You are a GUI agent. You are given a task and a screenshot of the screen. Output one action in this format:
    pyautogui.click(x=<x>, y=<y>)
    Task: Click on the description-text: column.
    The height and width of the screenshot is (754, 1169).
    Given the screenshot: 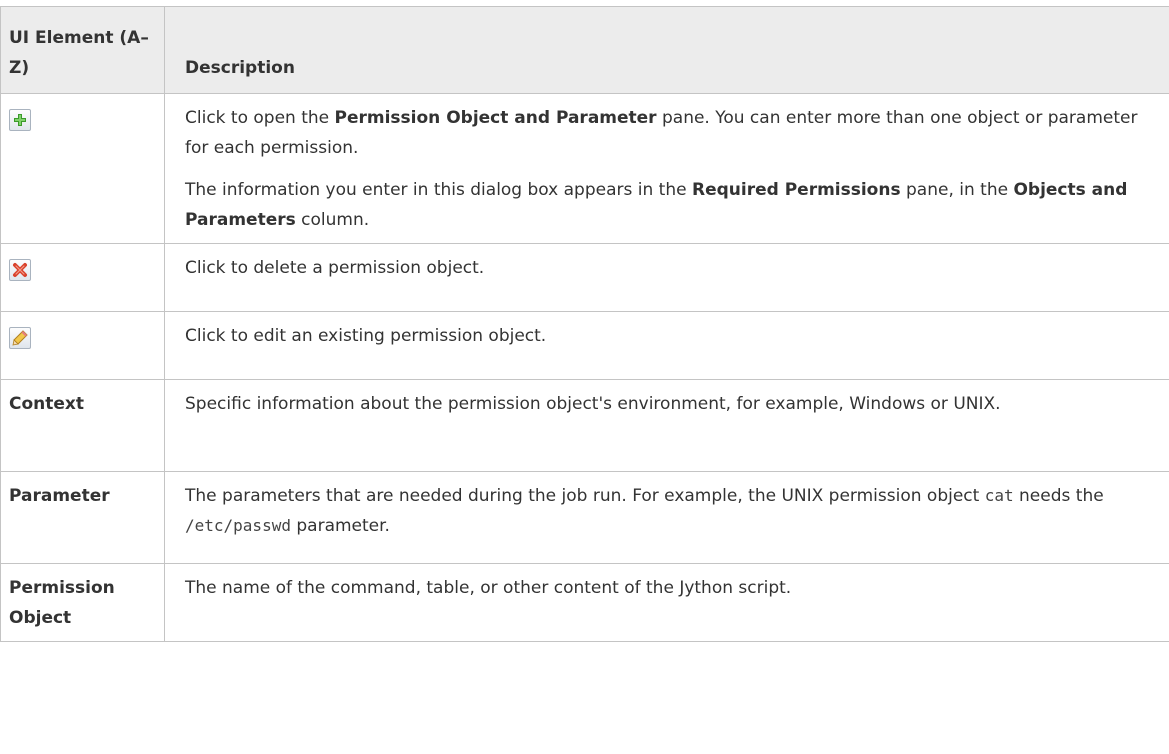 What is the action you would take?
    pyautogui.click(x=332, y=220)
    